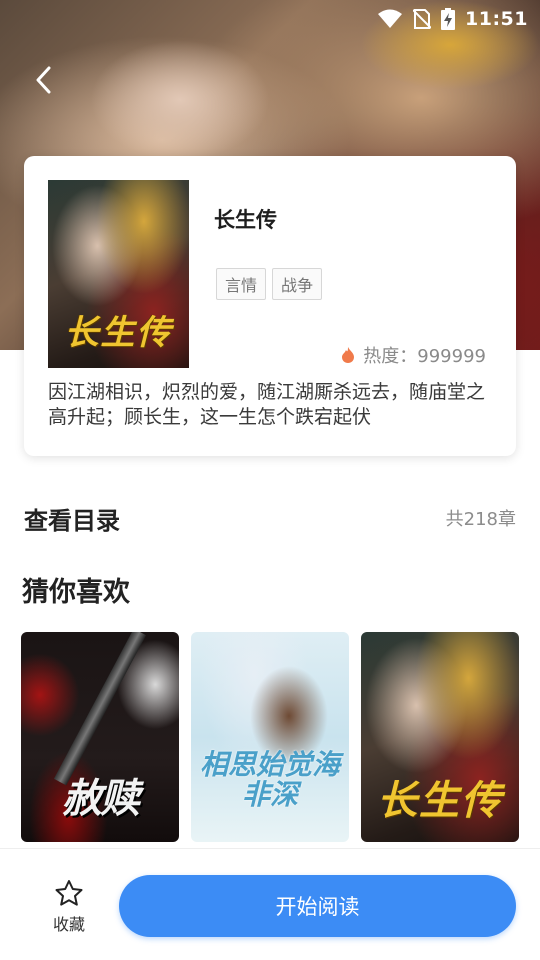 This screenshot has width=540, height=960. What do you see at coordinates (72, 520) in the screenshot?
I see `catalog-label: 查看目录` at bounding box center [72, 520].